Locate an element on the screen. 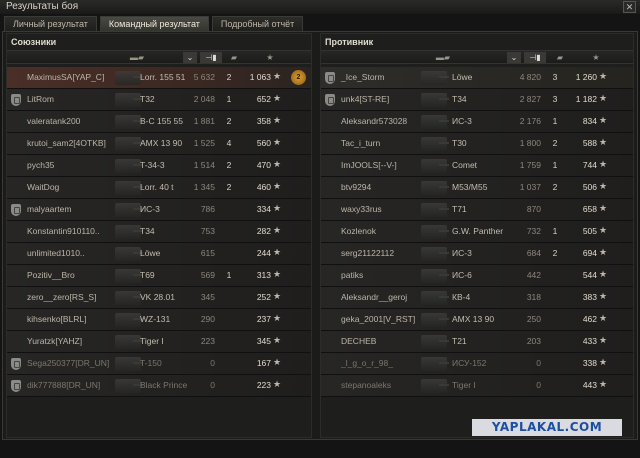 This screenshot has width=640, height=458. player-name: serg21122112 is located at coordinates (367, 253).